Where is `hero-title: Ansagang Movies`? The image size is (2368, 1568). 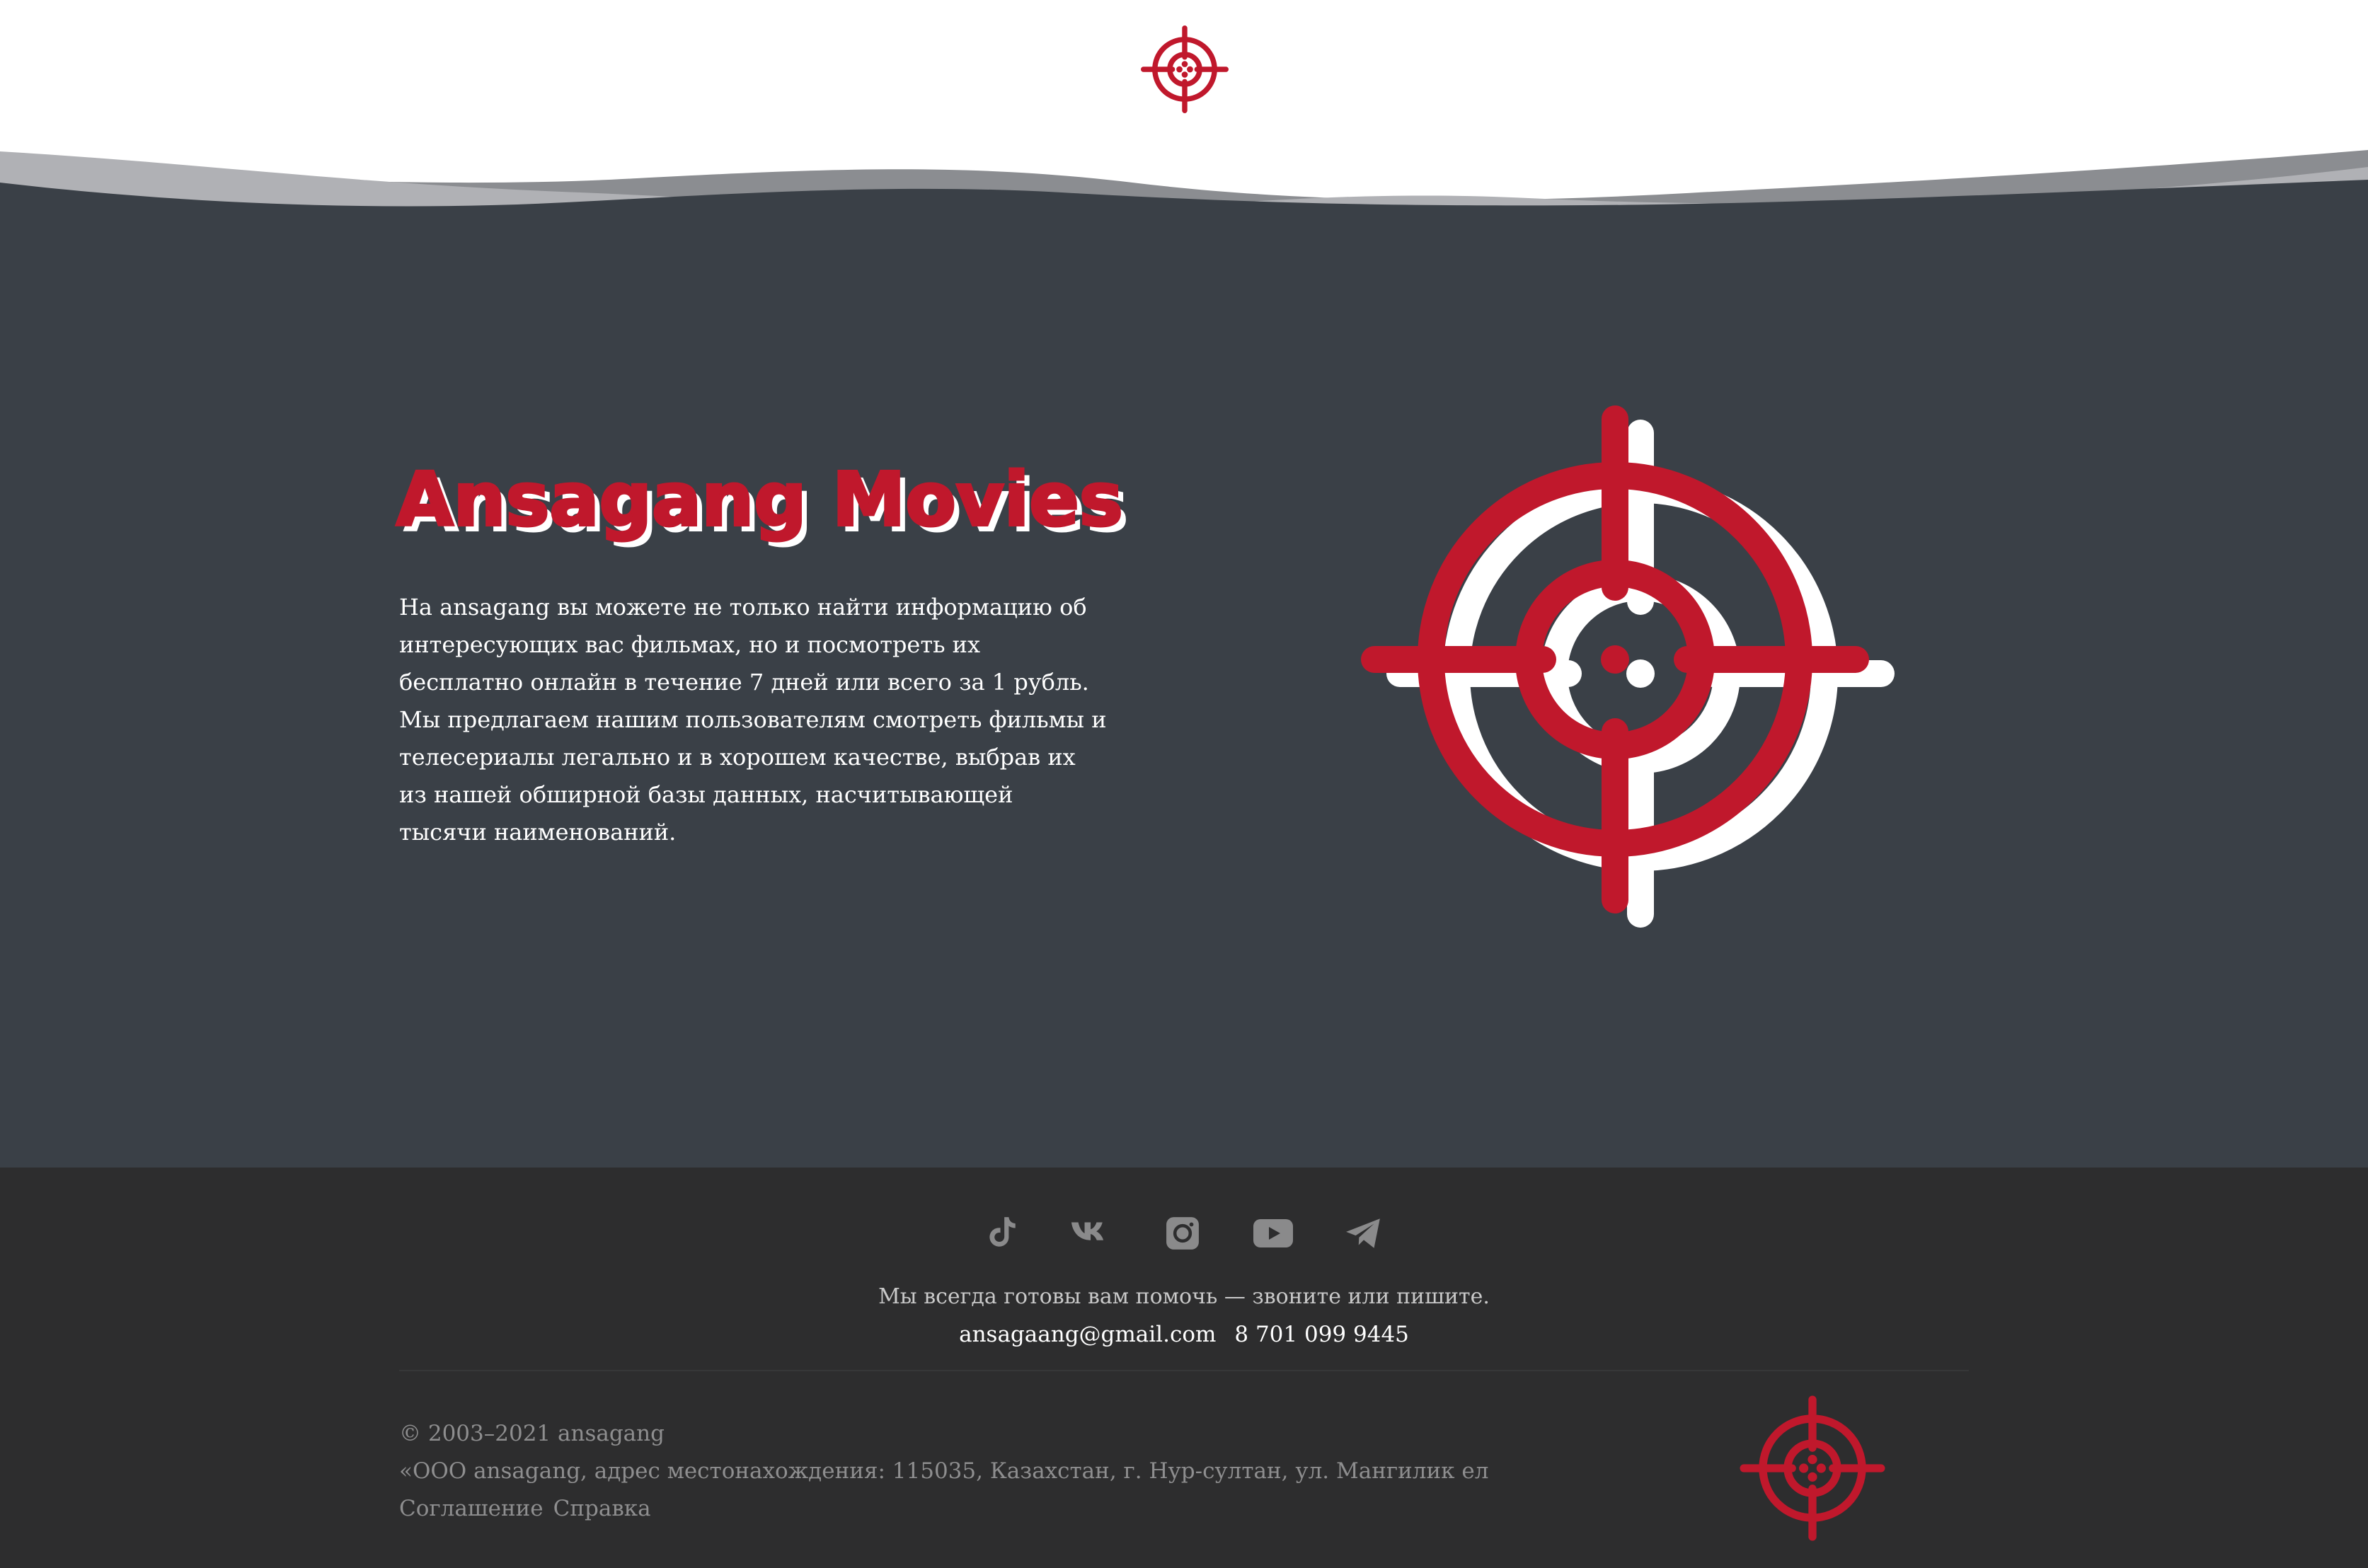 hero-title: Ansagang Movies is located at coordinates (760, 499).